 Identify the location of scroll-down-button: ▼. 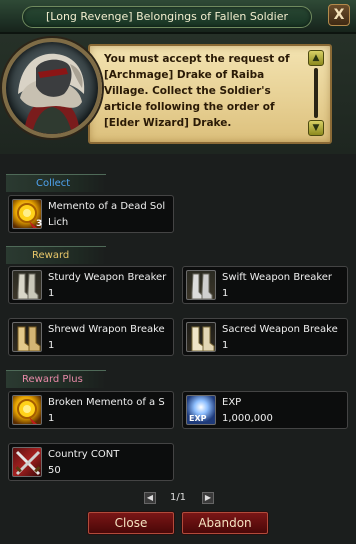
(316, 128).